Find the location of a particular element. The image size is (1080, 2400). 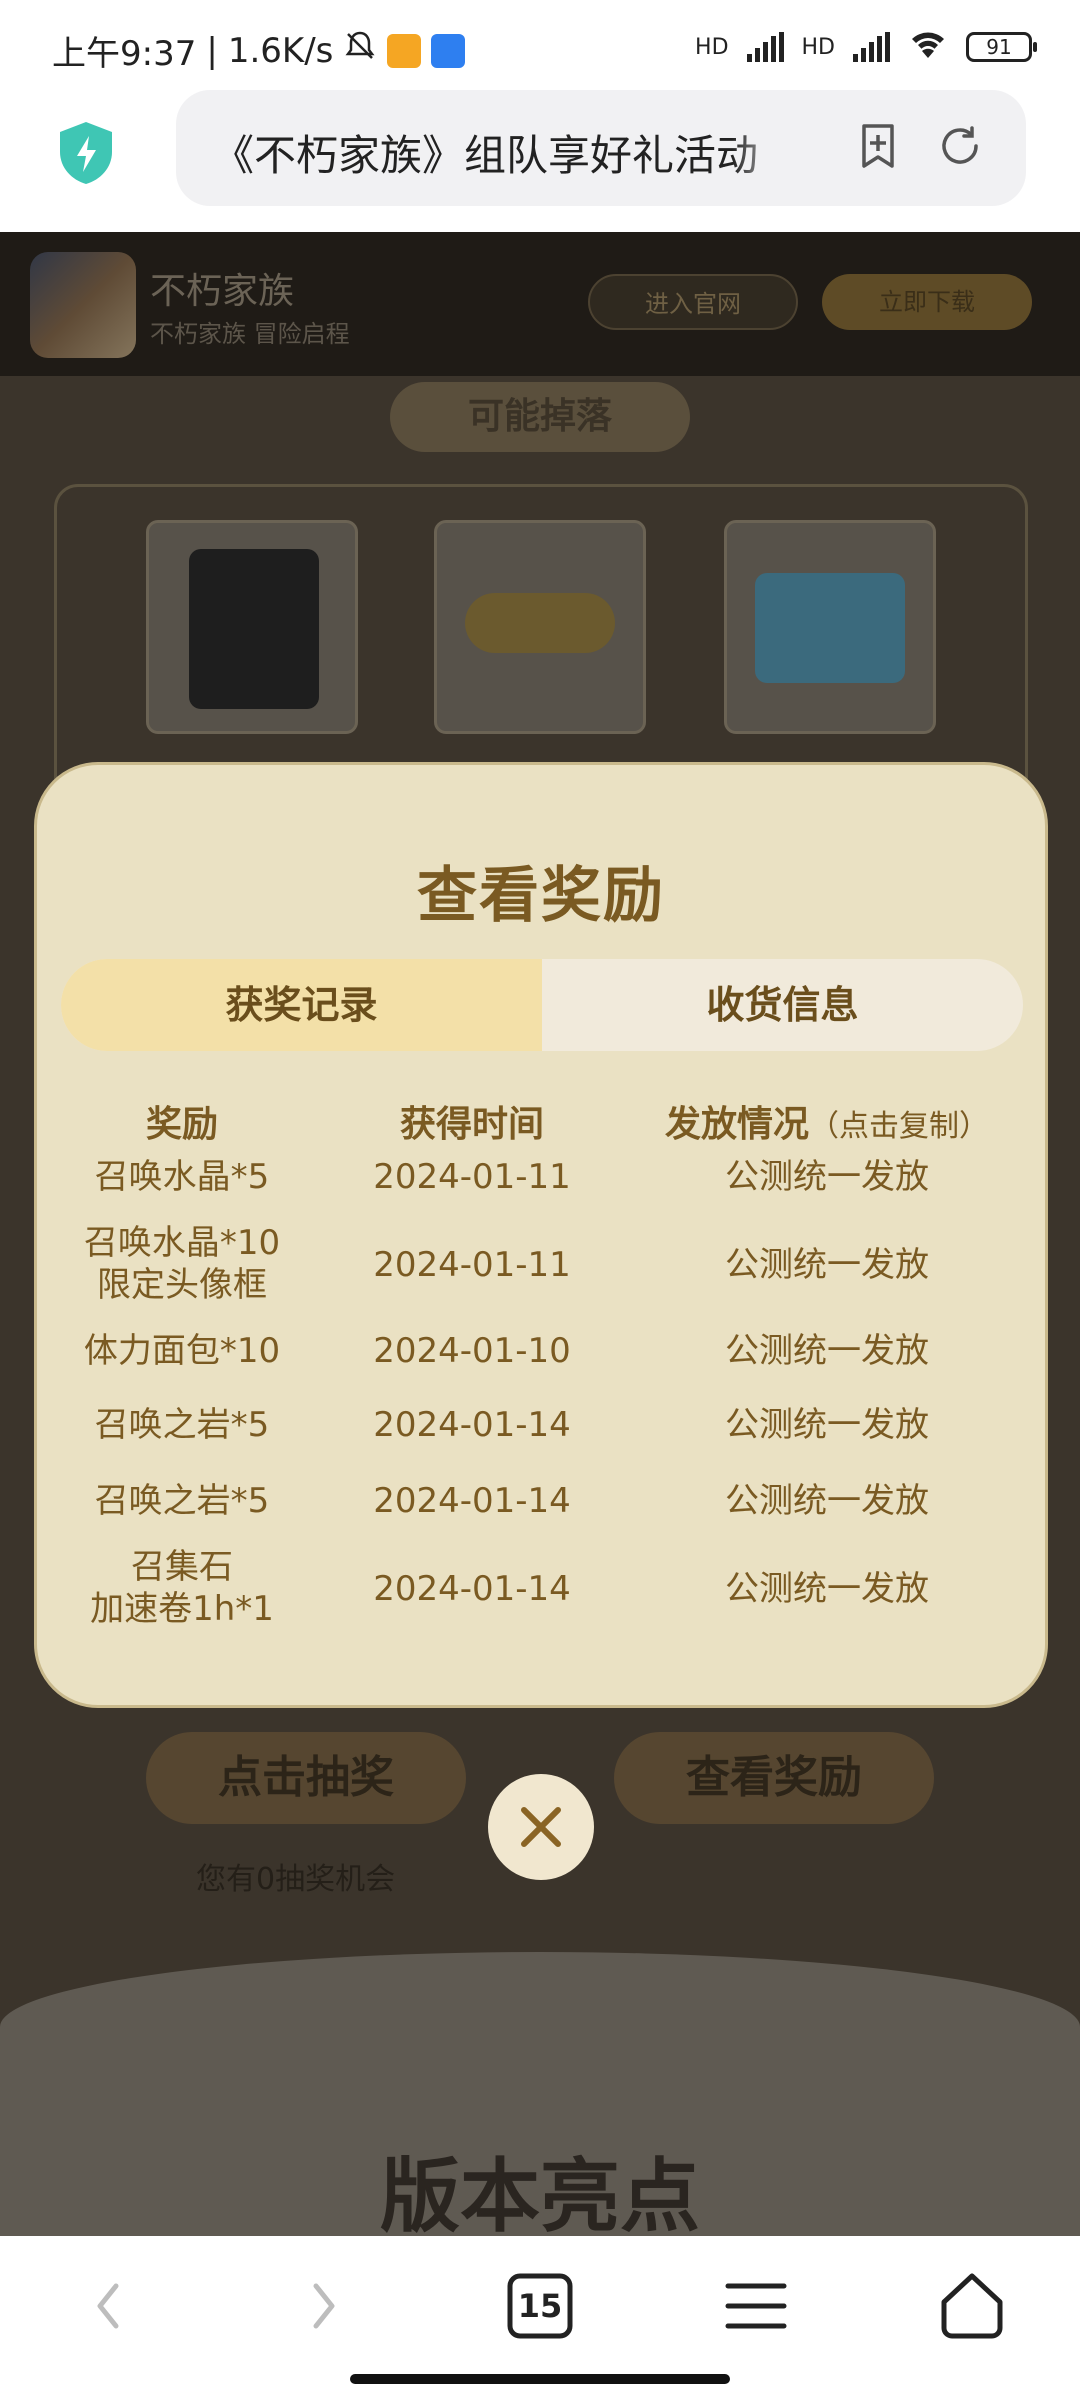

table-row: 召唤水晶*10 限定头像框 2024-01-11 公测统一发放 is located at coordinates (544, 1265).